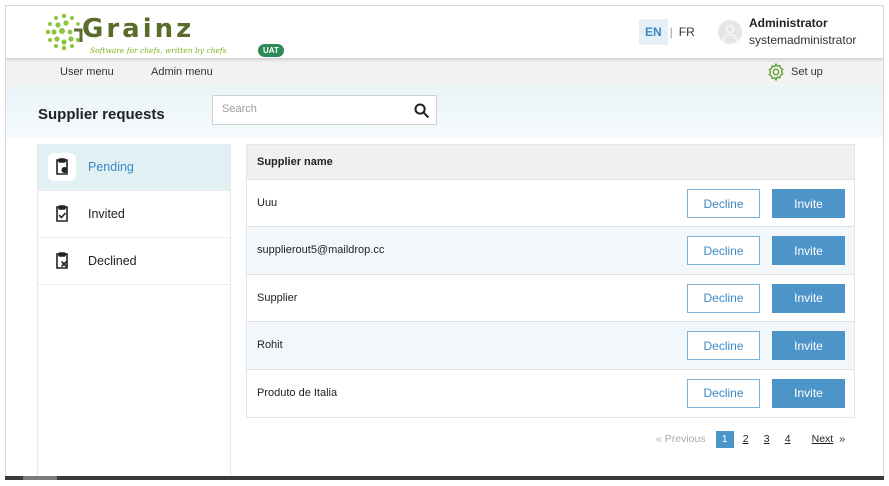 Image resolution: width=889 pixels, height=486 pixels. Describe the element at coordinates (267, 203) in the screenshot. I see `supplier-name-cell: Uuu` at that location.